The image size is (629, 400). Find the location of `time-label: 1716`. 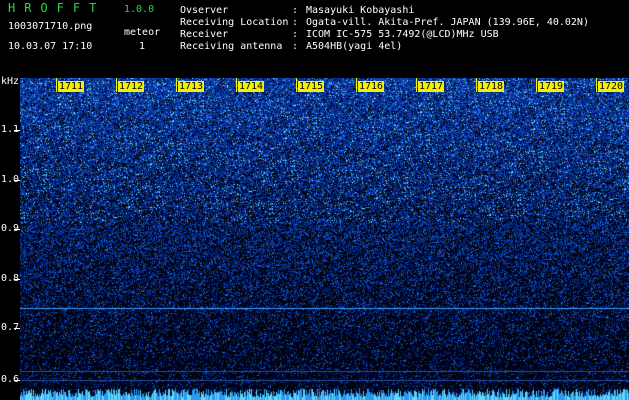

time-label: 1716 is located at coordinates (371, 86).